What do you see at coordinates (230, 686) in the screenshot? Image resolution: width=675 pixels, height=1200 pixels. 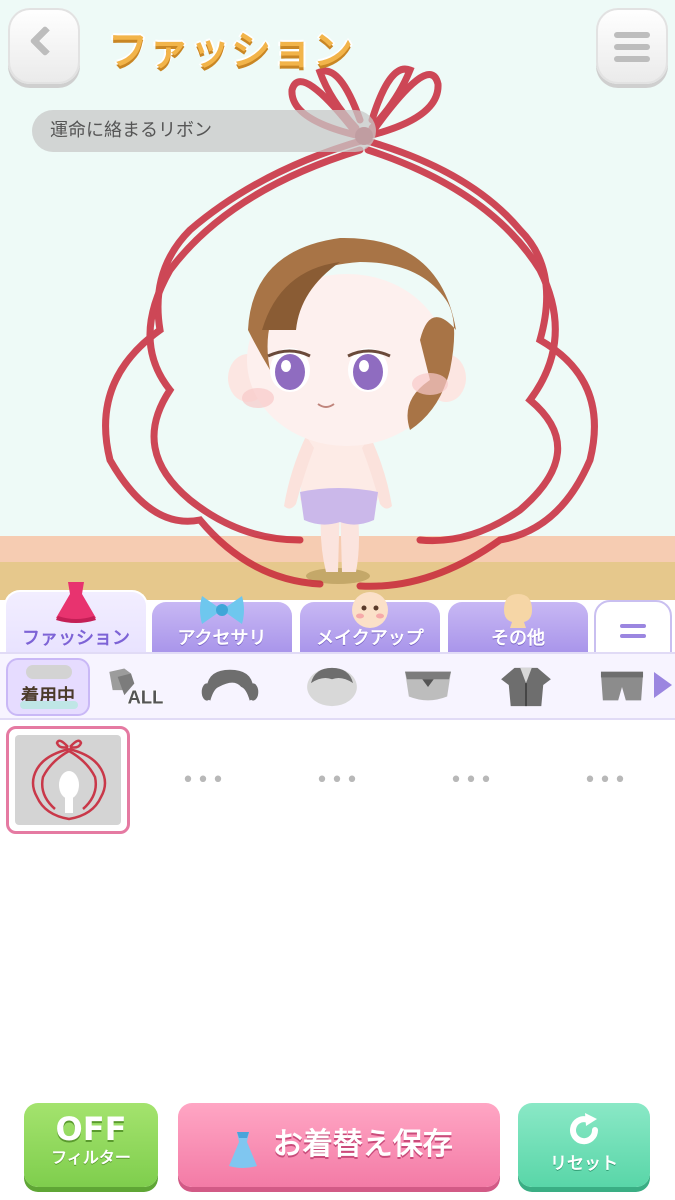 I see `hair-icon` at bounding box center [230, 686].